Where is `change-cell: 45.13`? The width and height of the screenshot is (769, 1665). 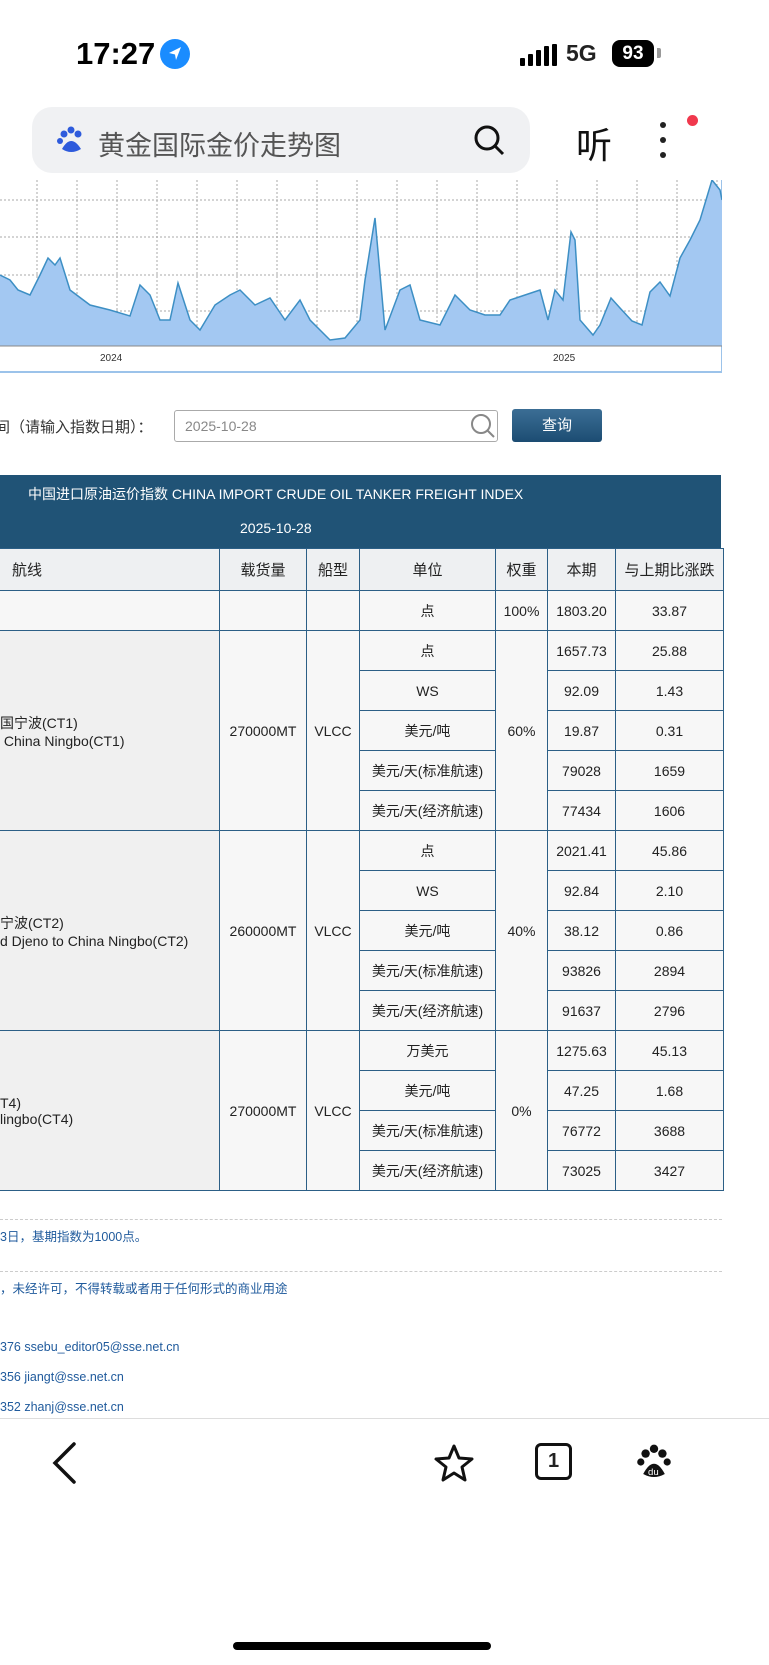
change-cell: 45.13 is located at coordinates (669, 1050).